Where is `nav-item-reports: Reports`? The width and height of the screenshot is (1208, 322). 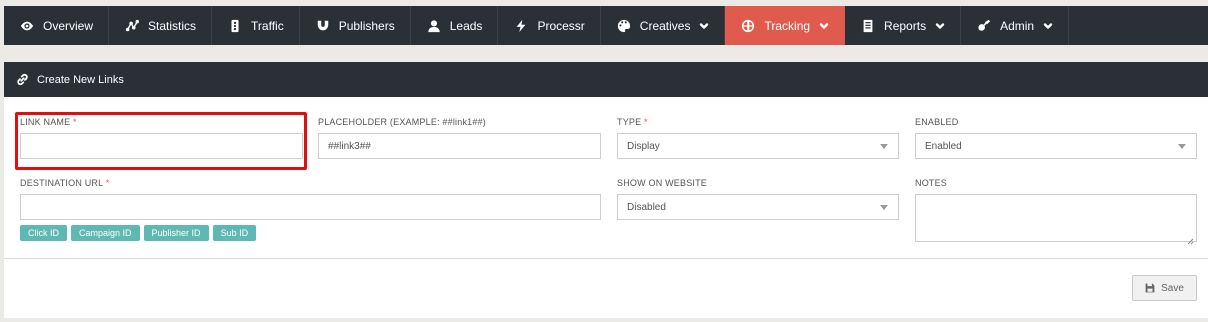 nav-item-reports: Reports is located at coordinates (903, 25).